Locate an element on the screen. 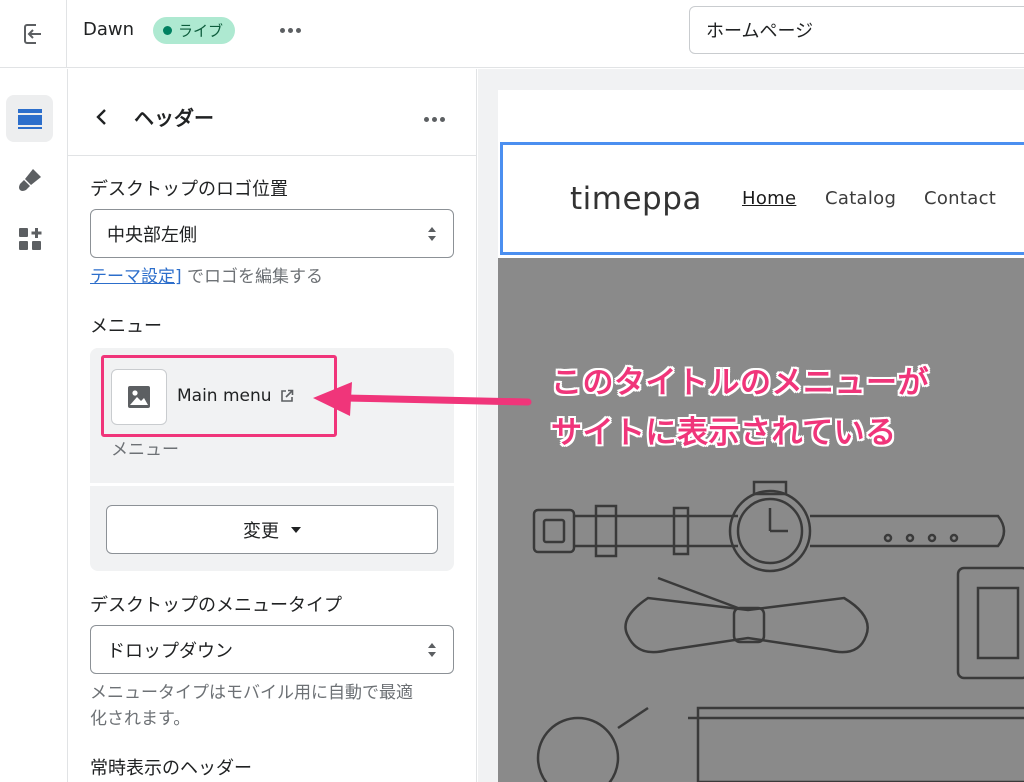 The width and height of the screenshot is (1024, 782). menu-type-help-line2: 化されます。 is located at coordinates (140, 719).